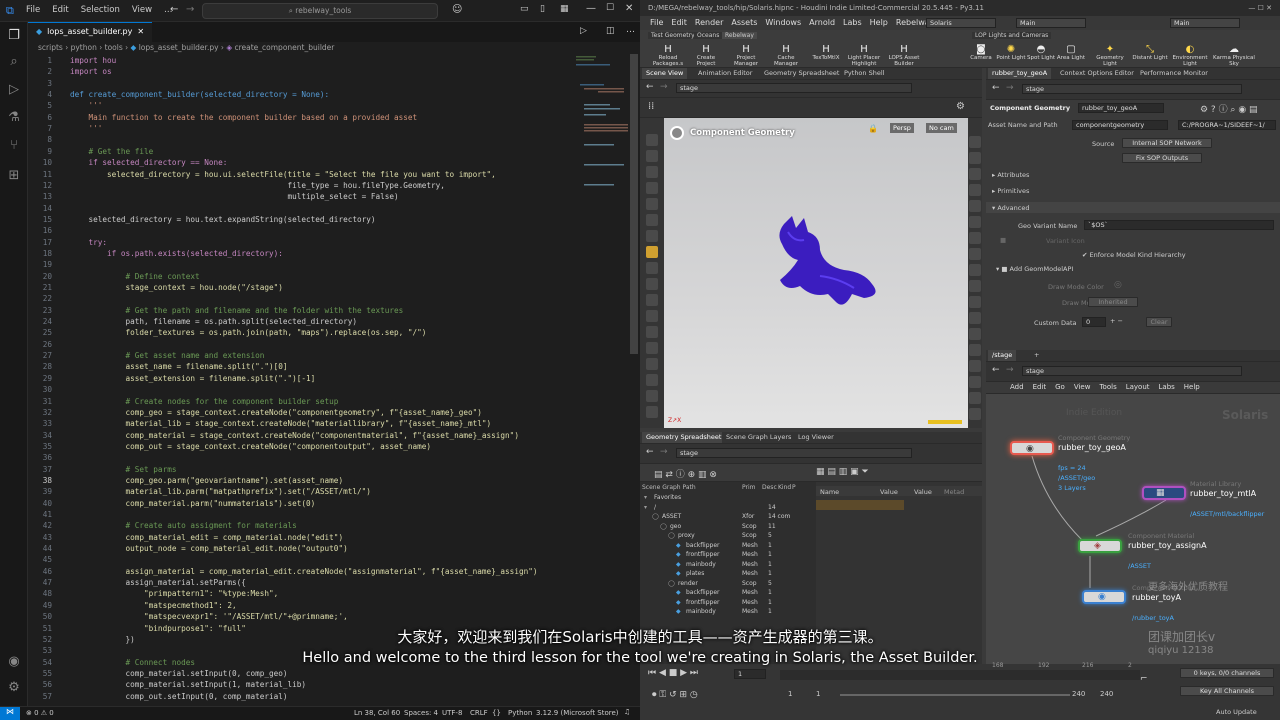  What do you see at coordinates (728, 499) in the screenshot?
I see `sg-tree-row: ▾ Favorites` at bounding box center [728, 499].